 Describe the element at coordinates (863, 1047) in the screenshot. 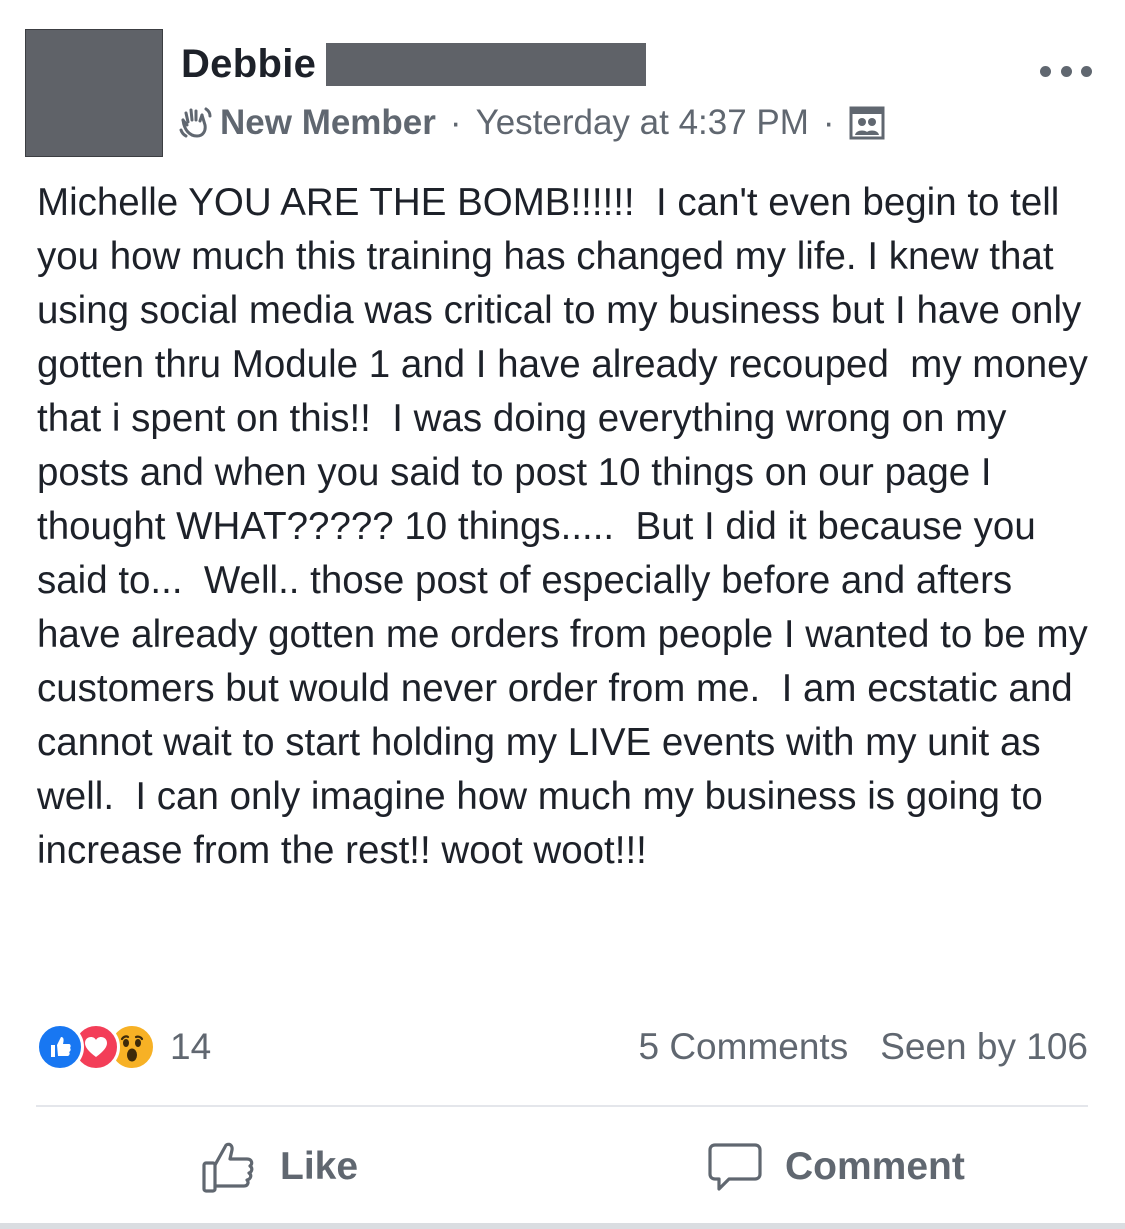

I see `post-stats: 5 Comments Seen by 106` at that location.